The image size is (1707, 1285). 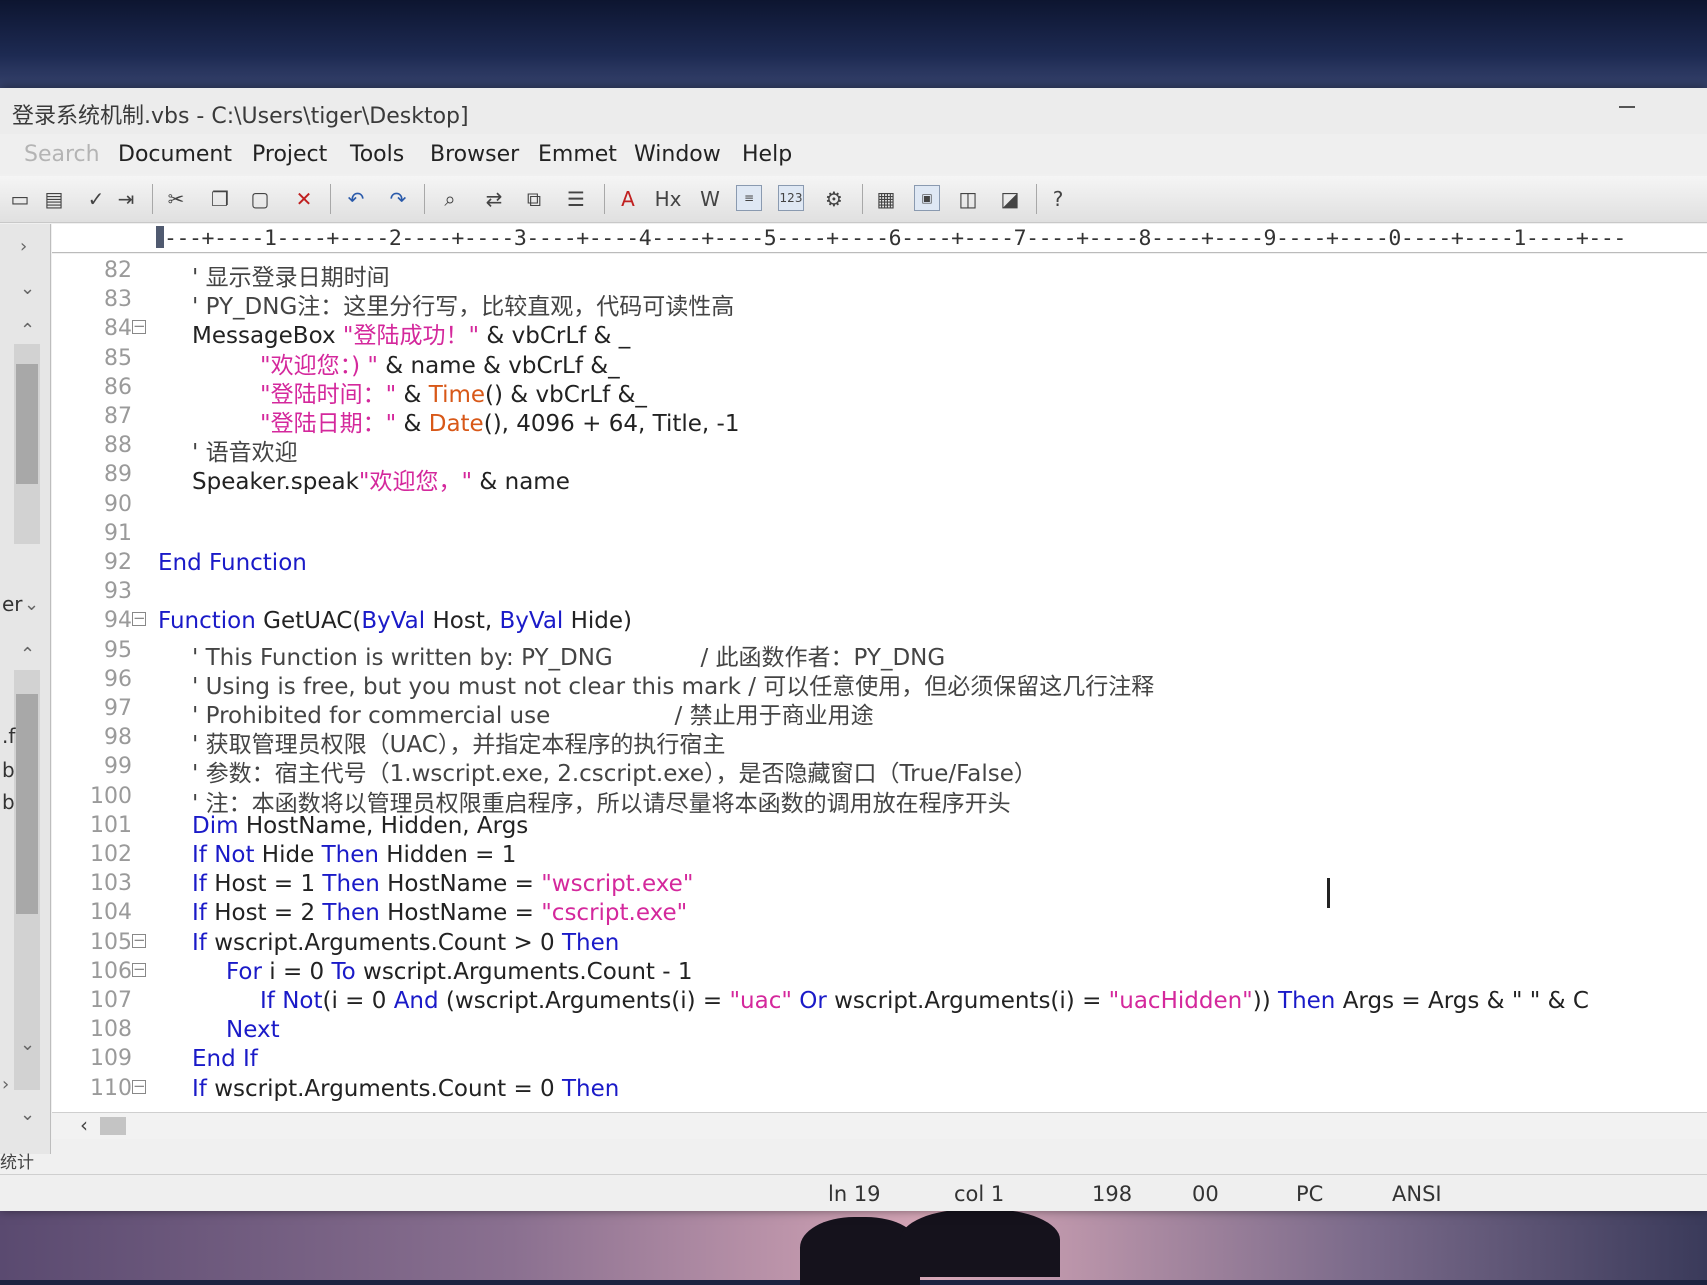 I want to click on menu-document: Document, so click(x=175, y=154).